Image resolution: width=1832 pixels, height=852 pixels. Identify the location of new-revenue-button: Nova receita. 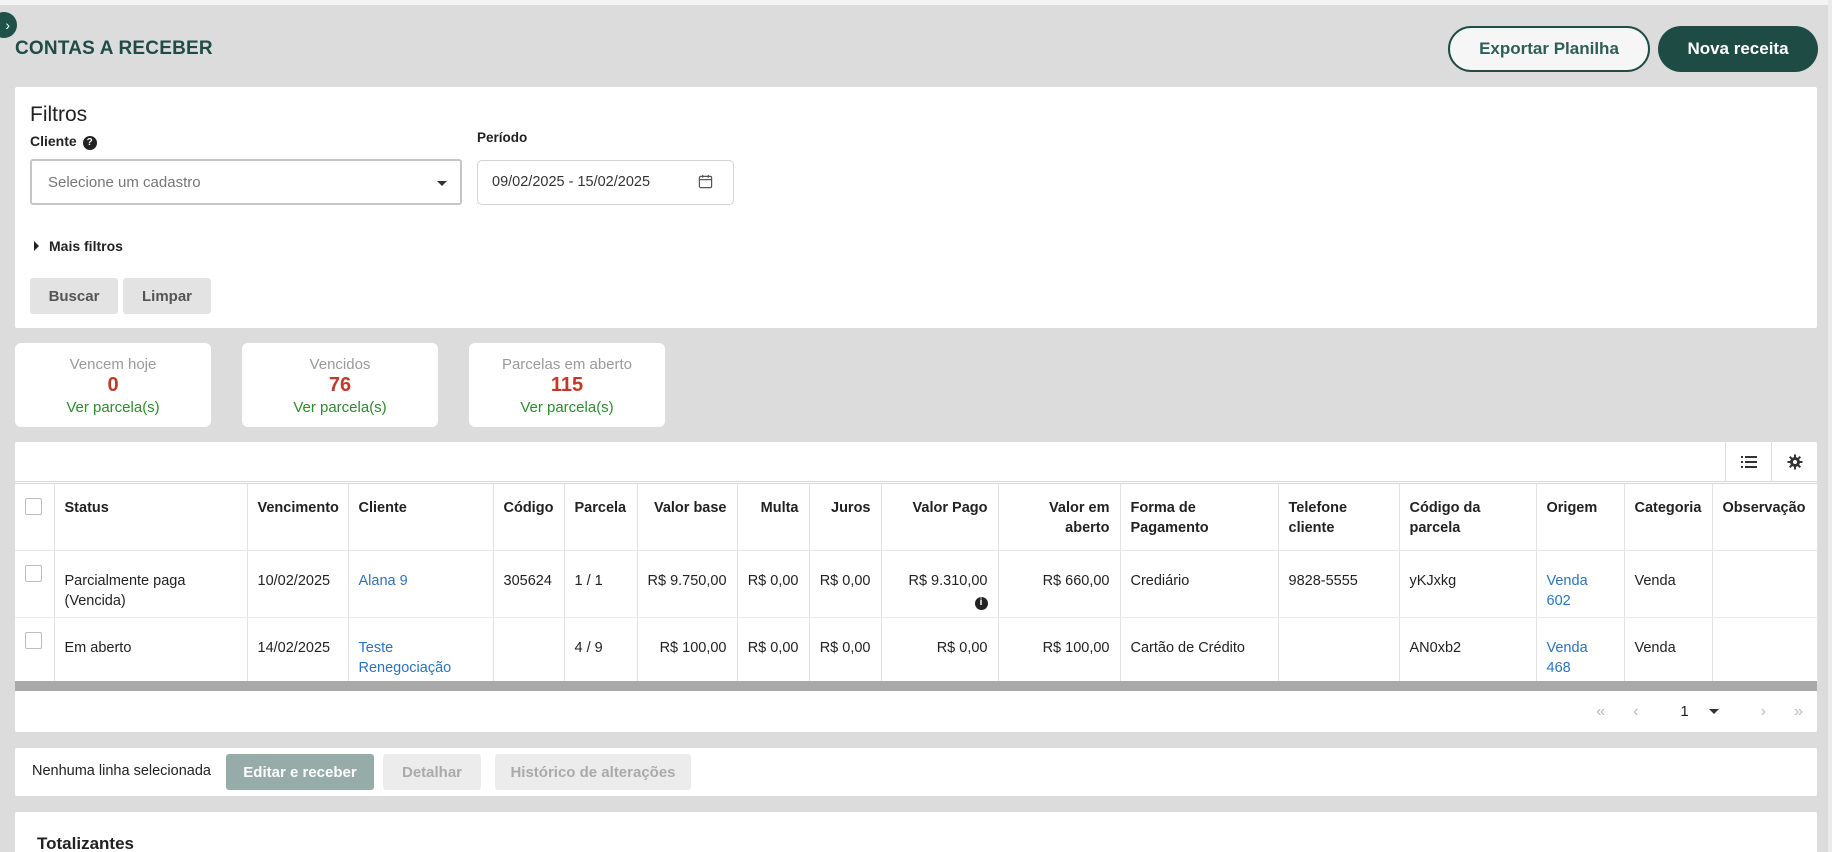
(1738, 49).